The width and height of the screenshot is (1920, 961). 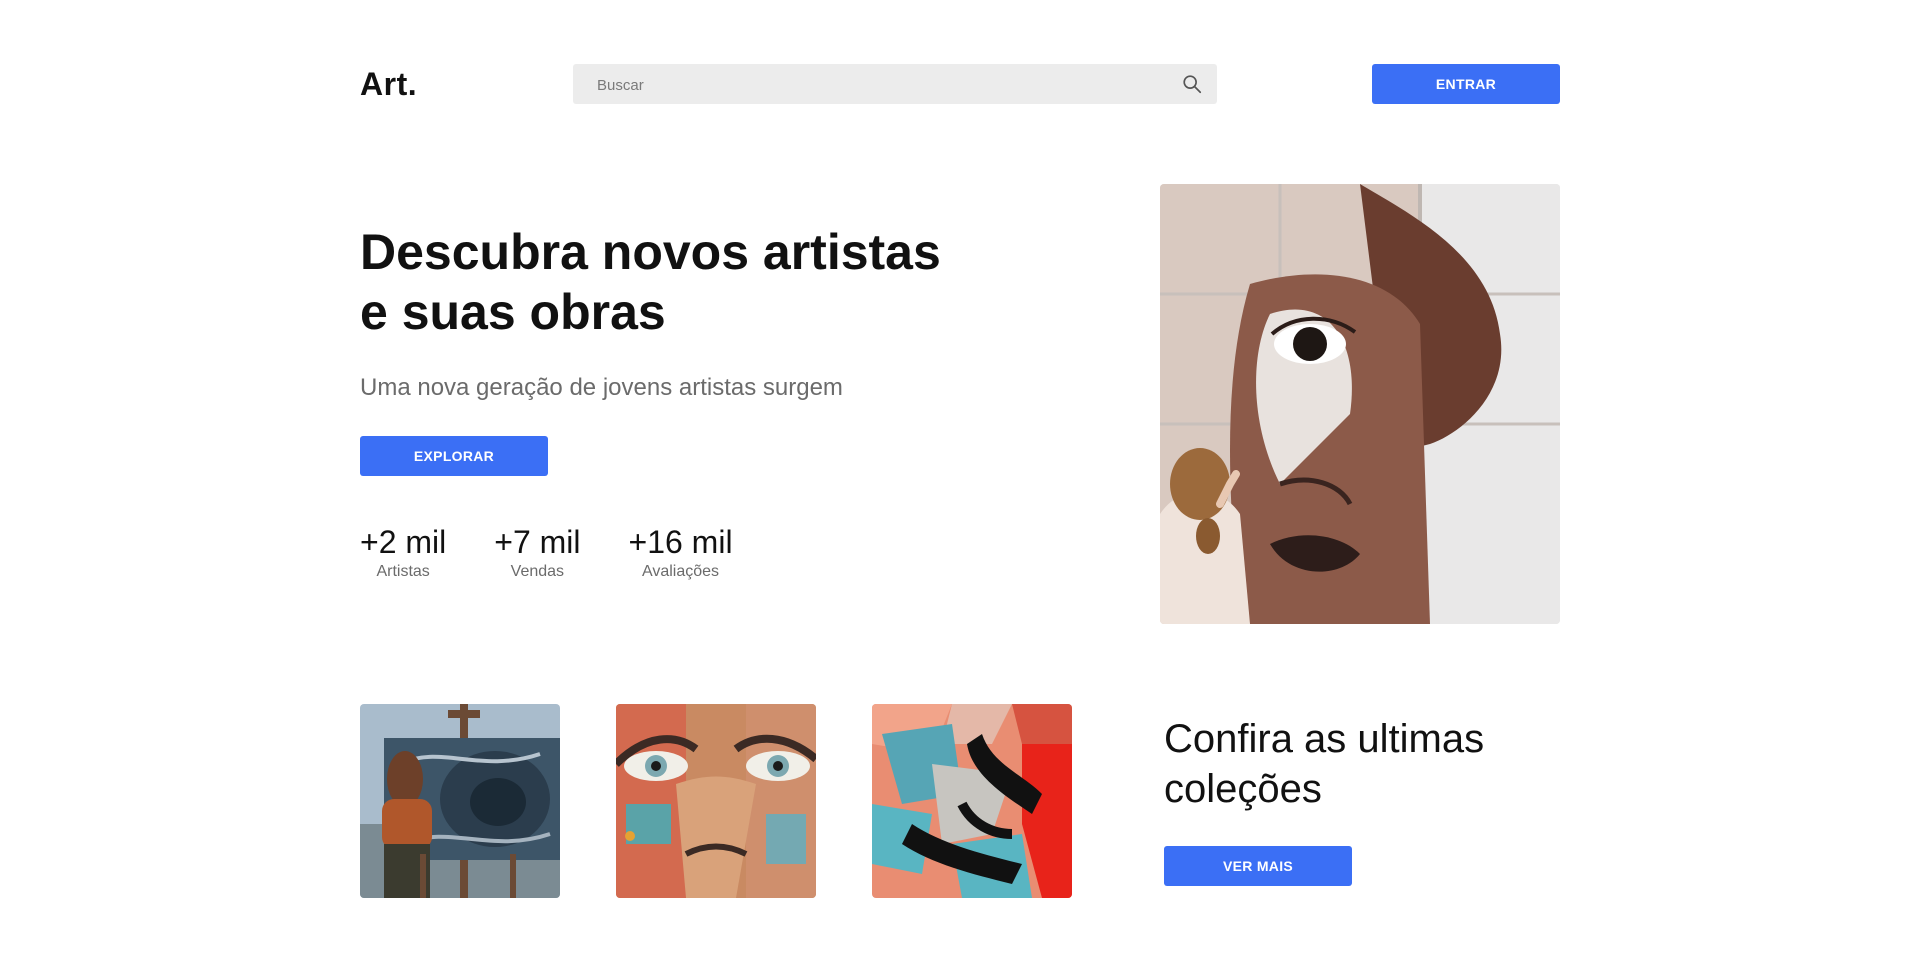 What do you see at coordinates (680, 282) in the screenshot?
I see `hero-title: Descubra novos artistas e suas obras` at bounding box center [680, 282].